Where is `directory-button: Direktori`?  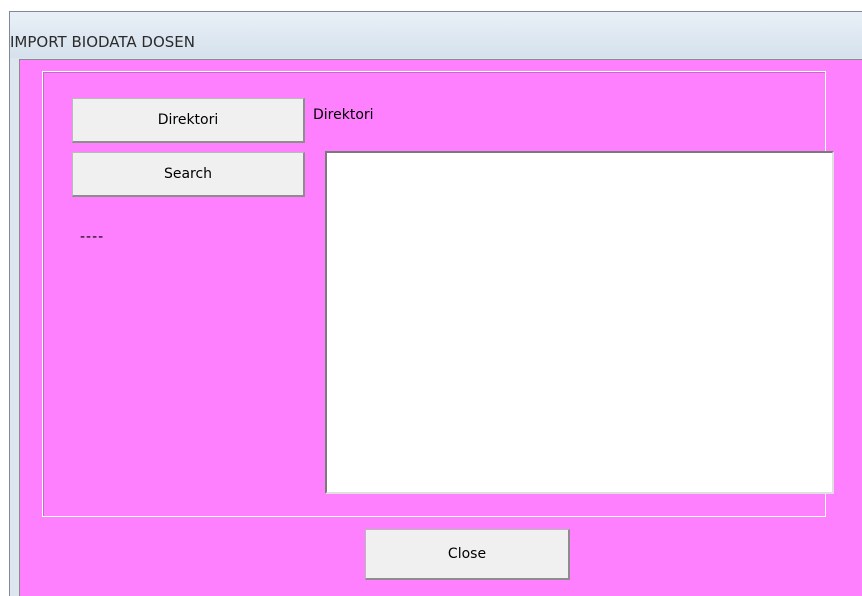 directory-button: Direktori is located at coordinates (188, 120).